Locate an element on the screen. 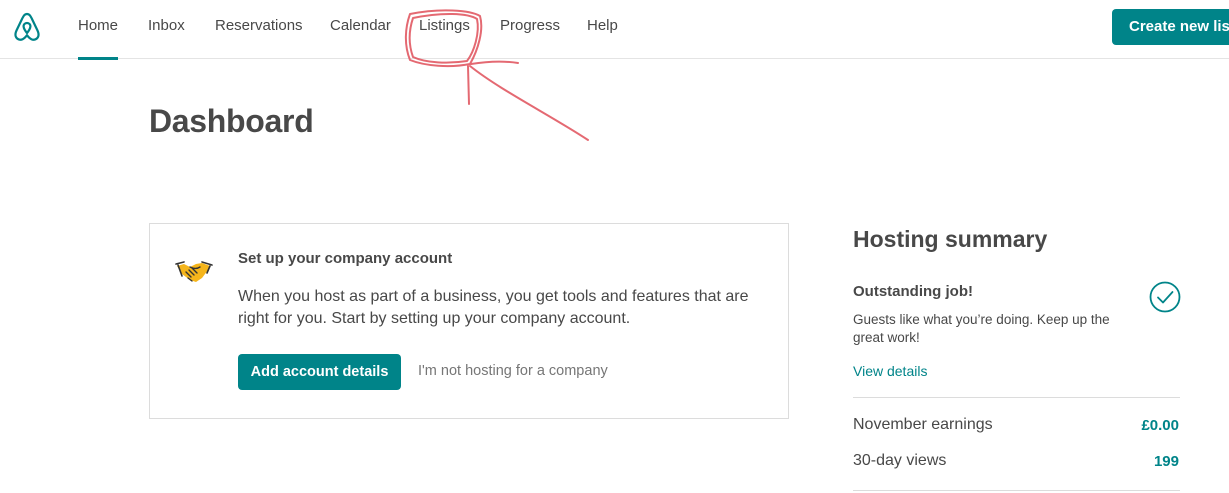 Image resolution: width=1229 pixels, height=493 pixels. nav-tab-progress: Progress is located at coordinates (530, 29).